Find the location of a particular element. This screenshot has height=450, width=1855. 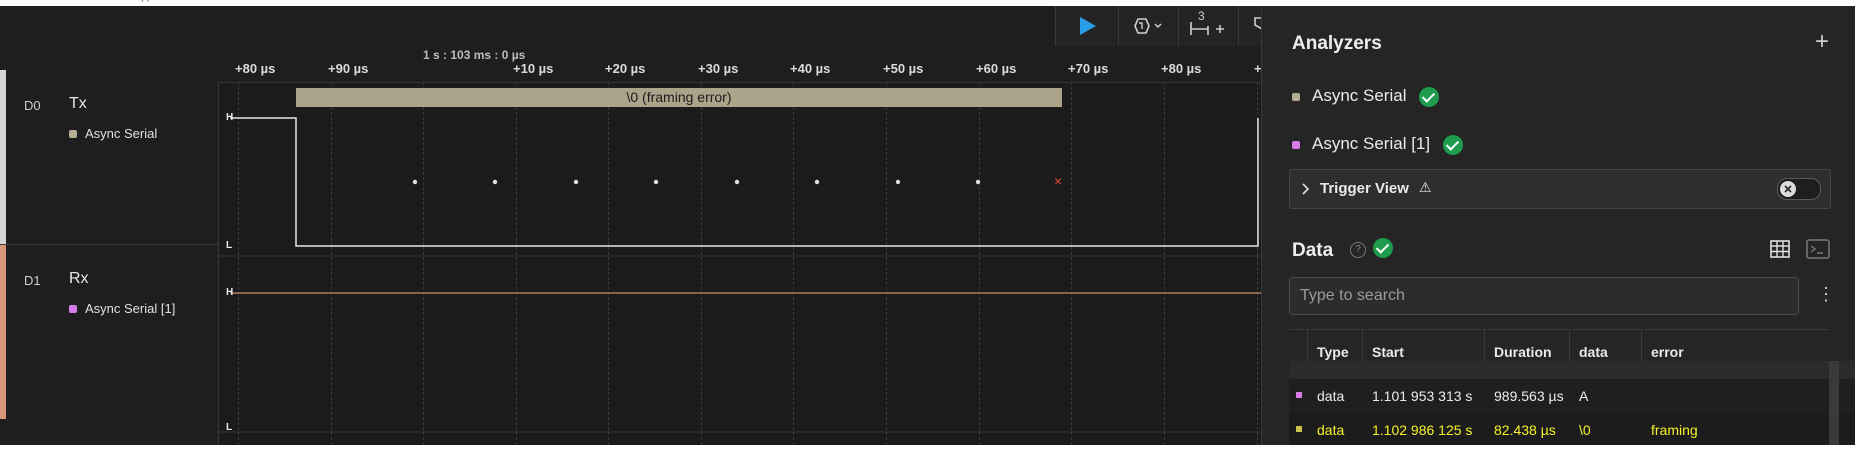

channel-id: D0 is located at coordinates (32, 105).